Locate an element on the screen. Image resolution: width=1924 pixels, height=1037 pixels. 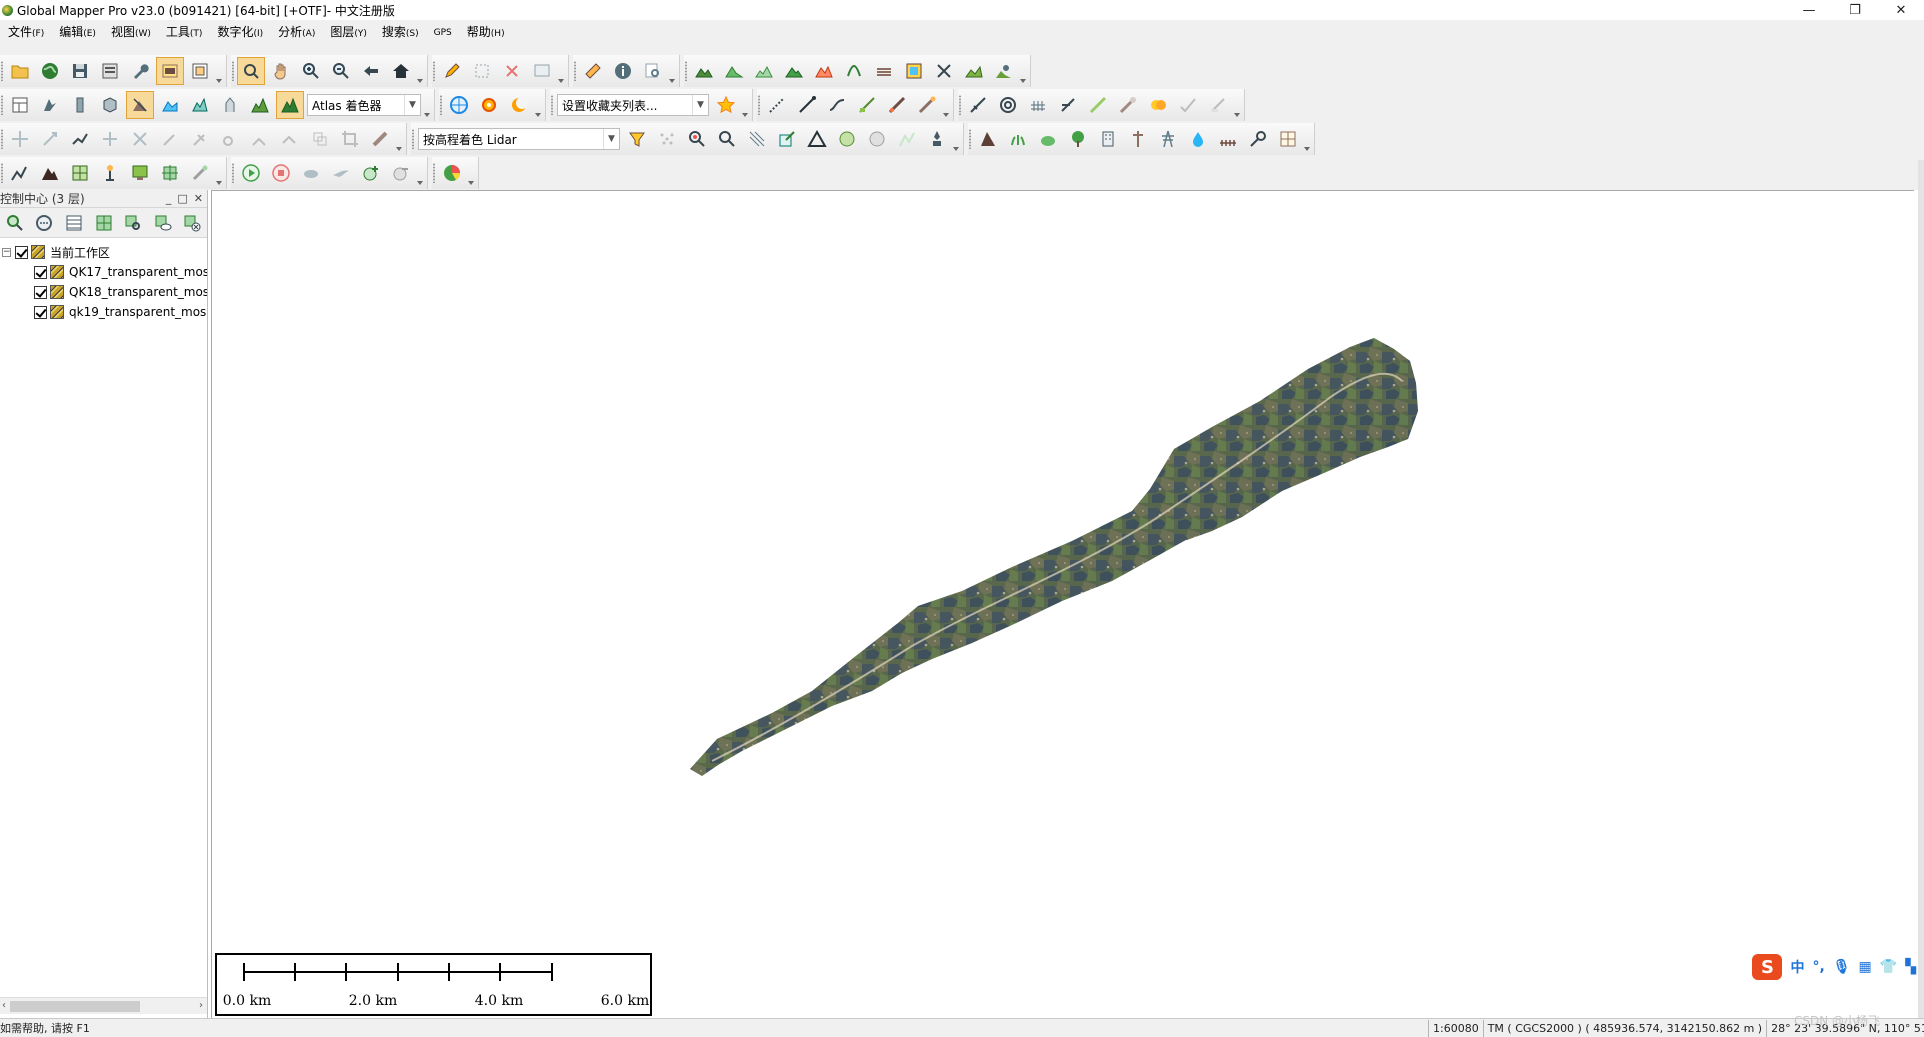
remove-waypoint-icon is located at coordinates (401, 173).